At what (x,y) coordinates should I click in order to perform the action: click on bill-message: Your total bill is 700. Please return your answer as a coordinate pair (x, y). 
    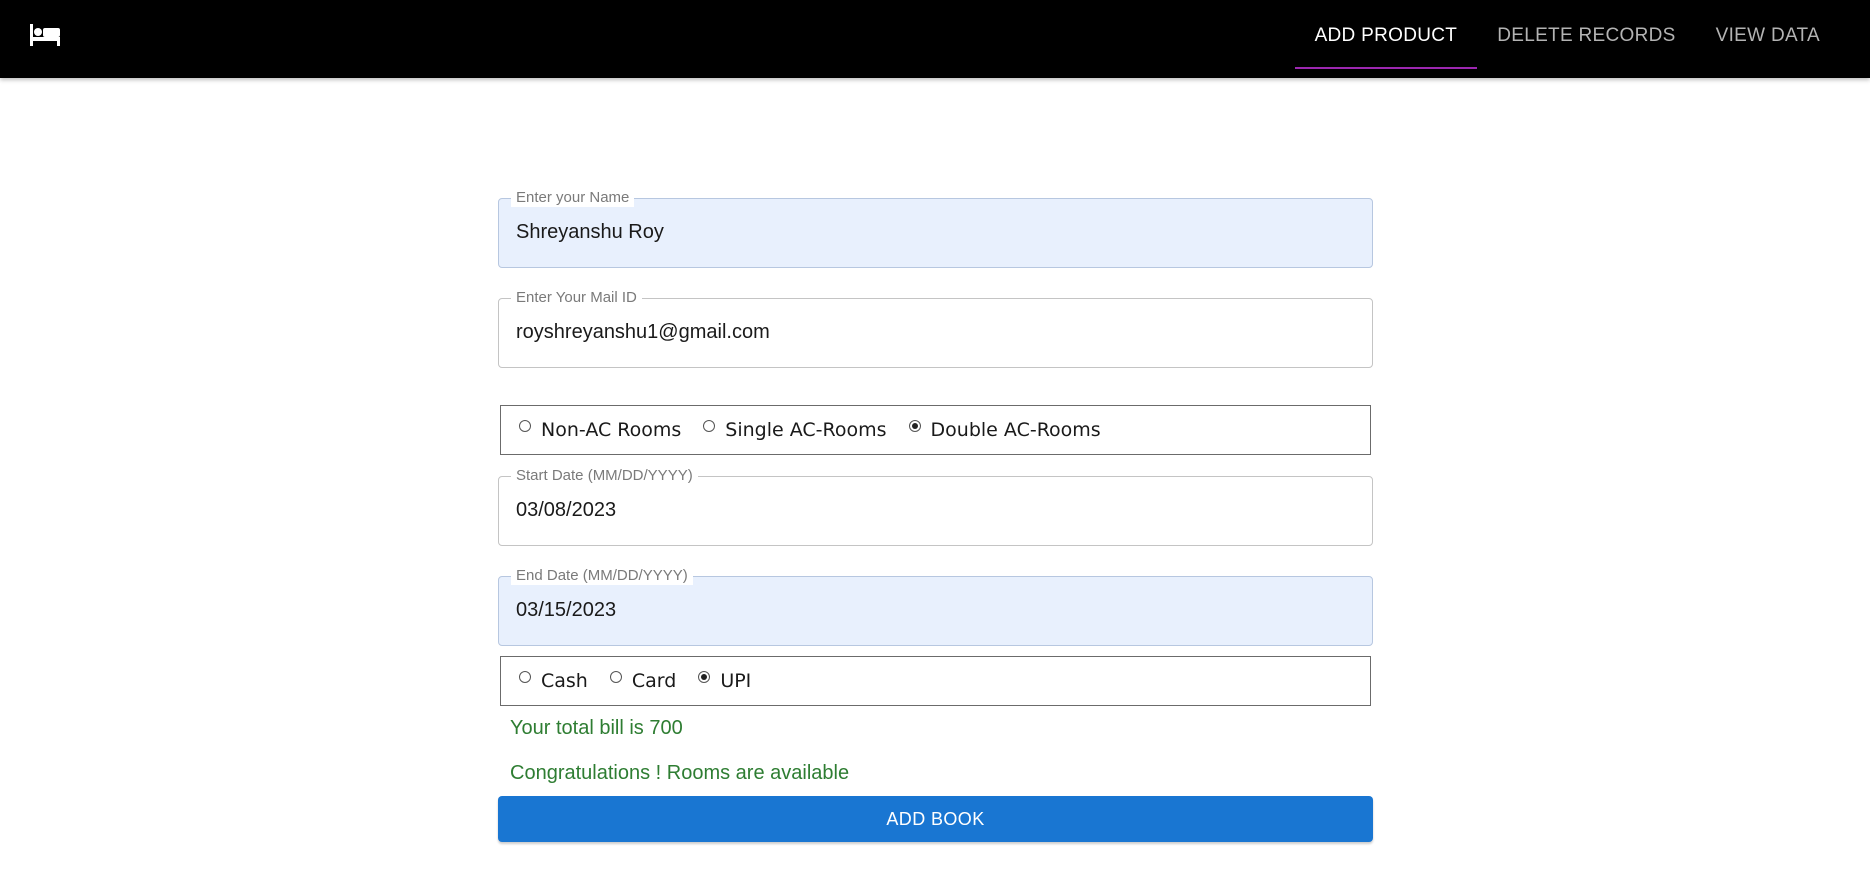
    Looking at the image, I should click on (596, 728).